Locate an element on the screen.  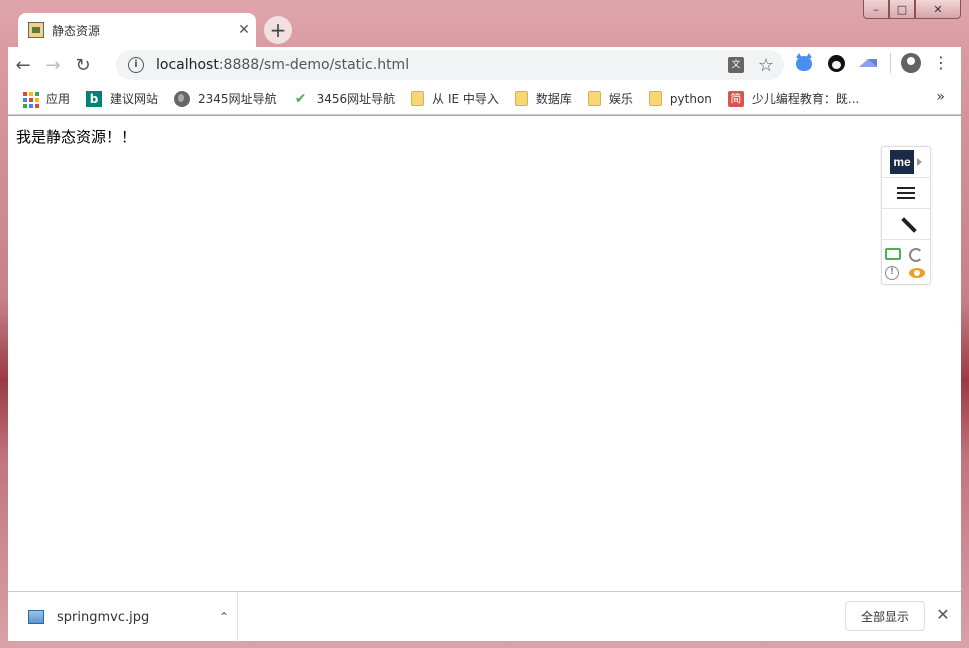
page-text: 我是静态资源！！ is located at coordinates (76, 137).